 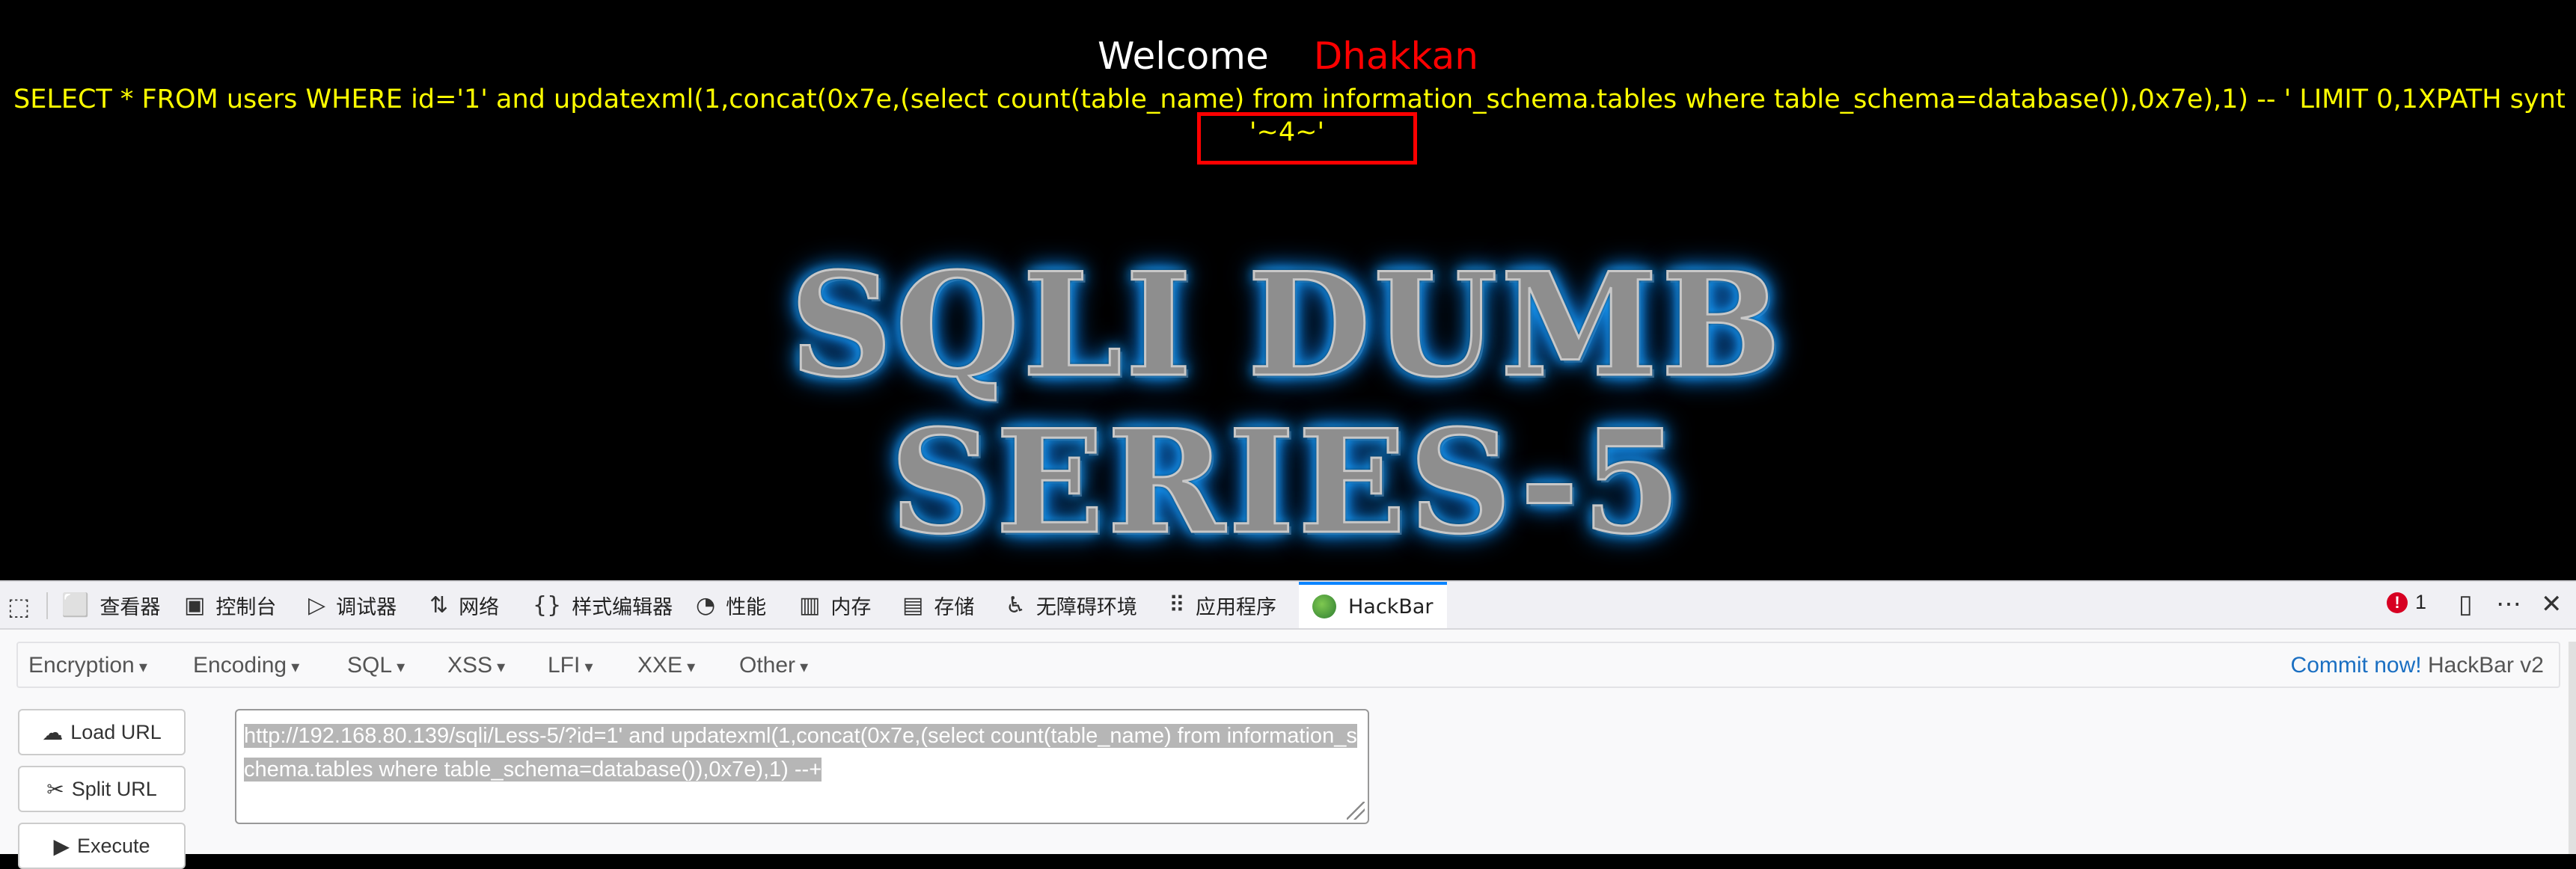 I want to click on tab-performance: ◔ 性能, so click(x=731, y=605).